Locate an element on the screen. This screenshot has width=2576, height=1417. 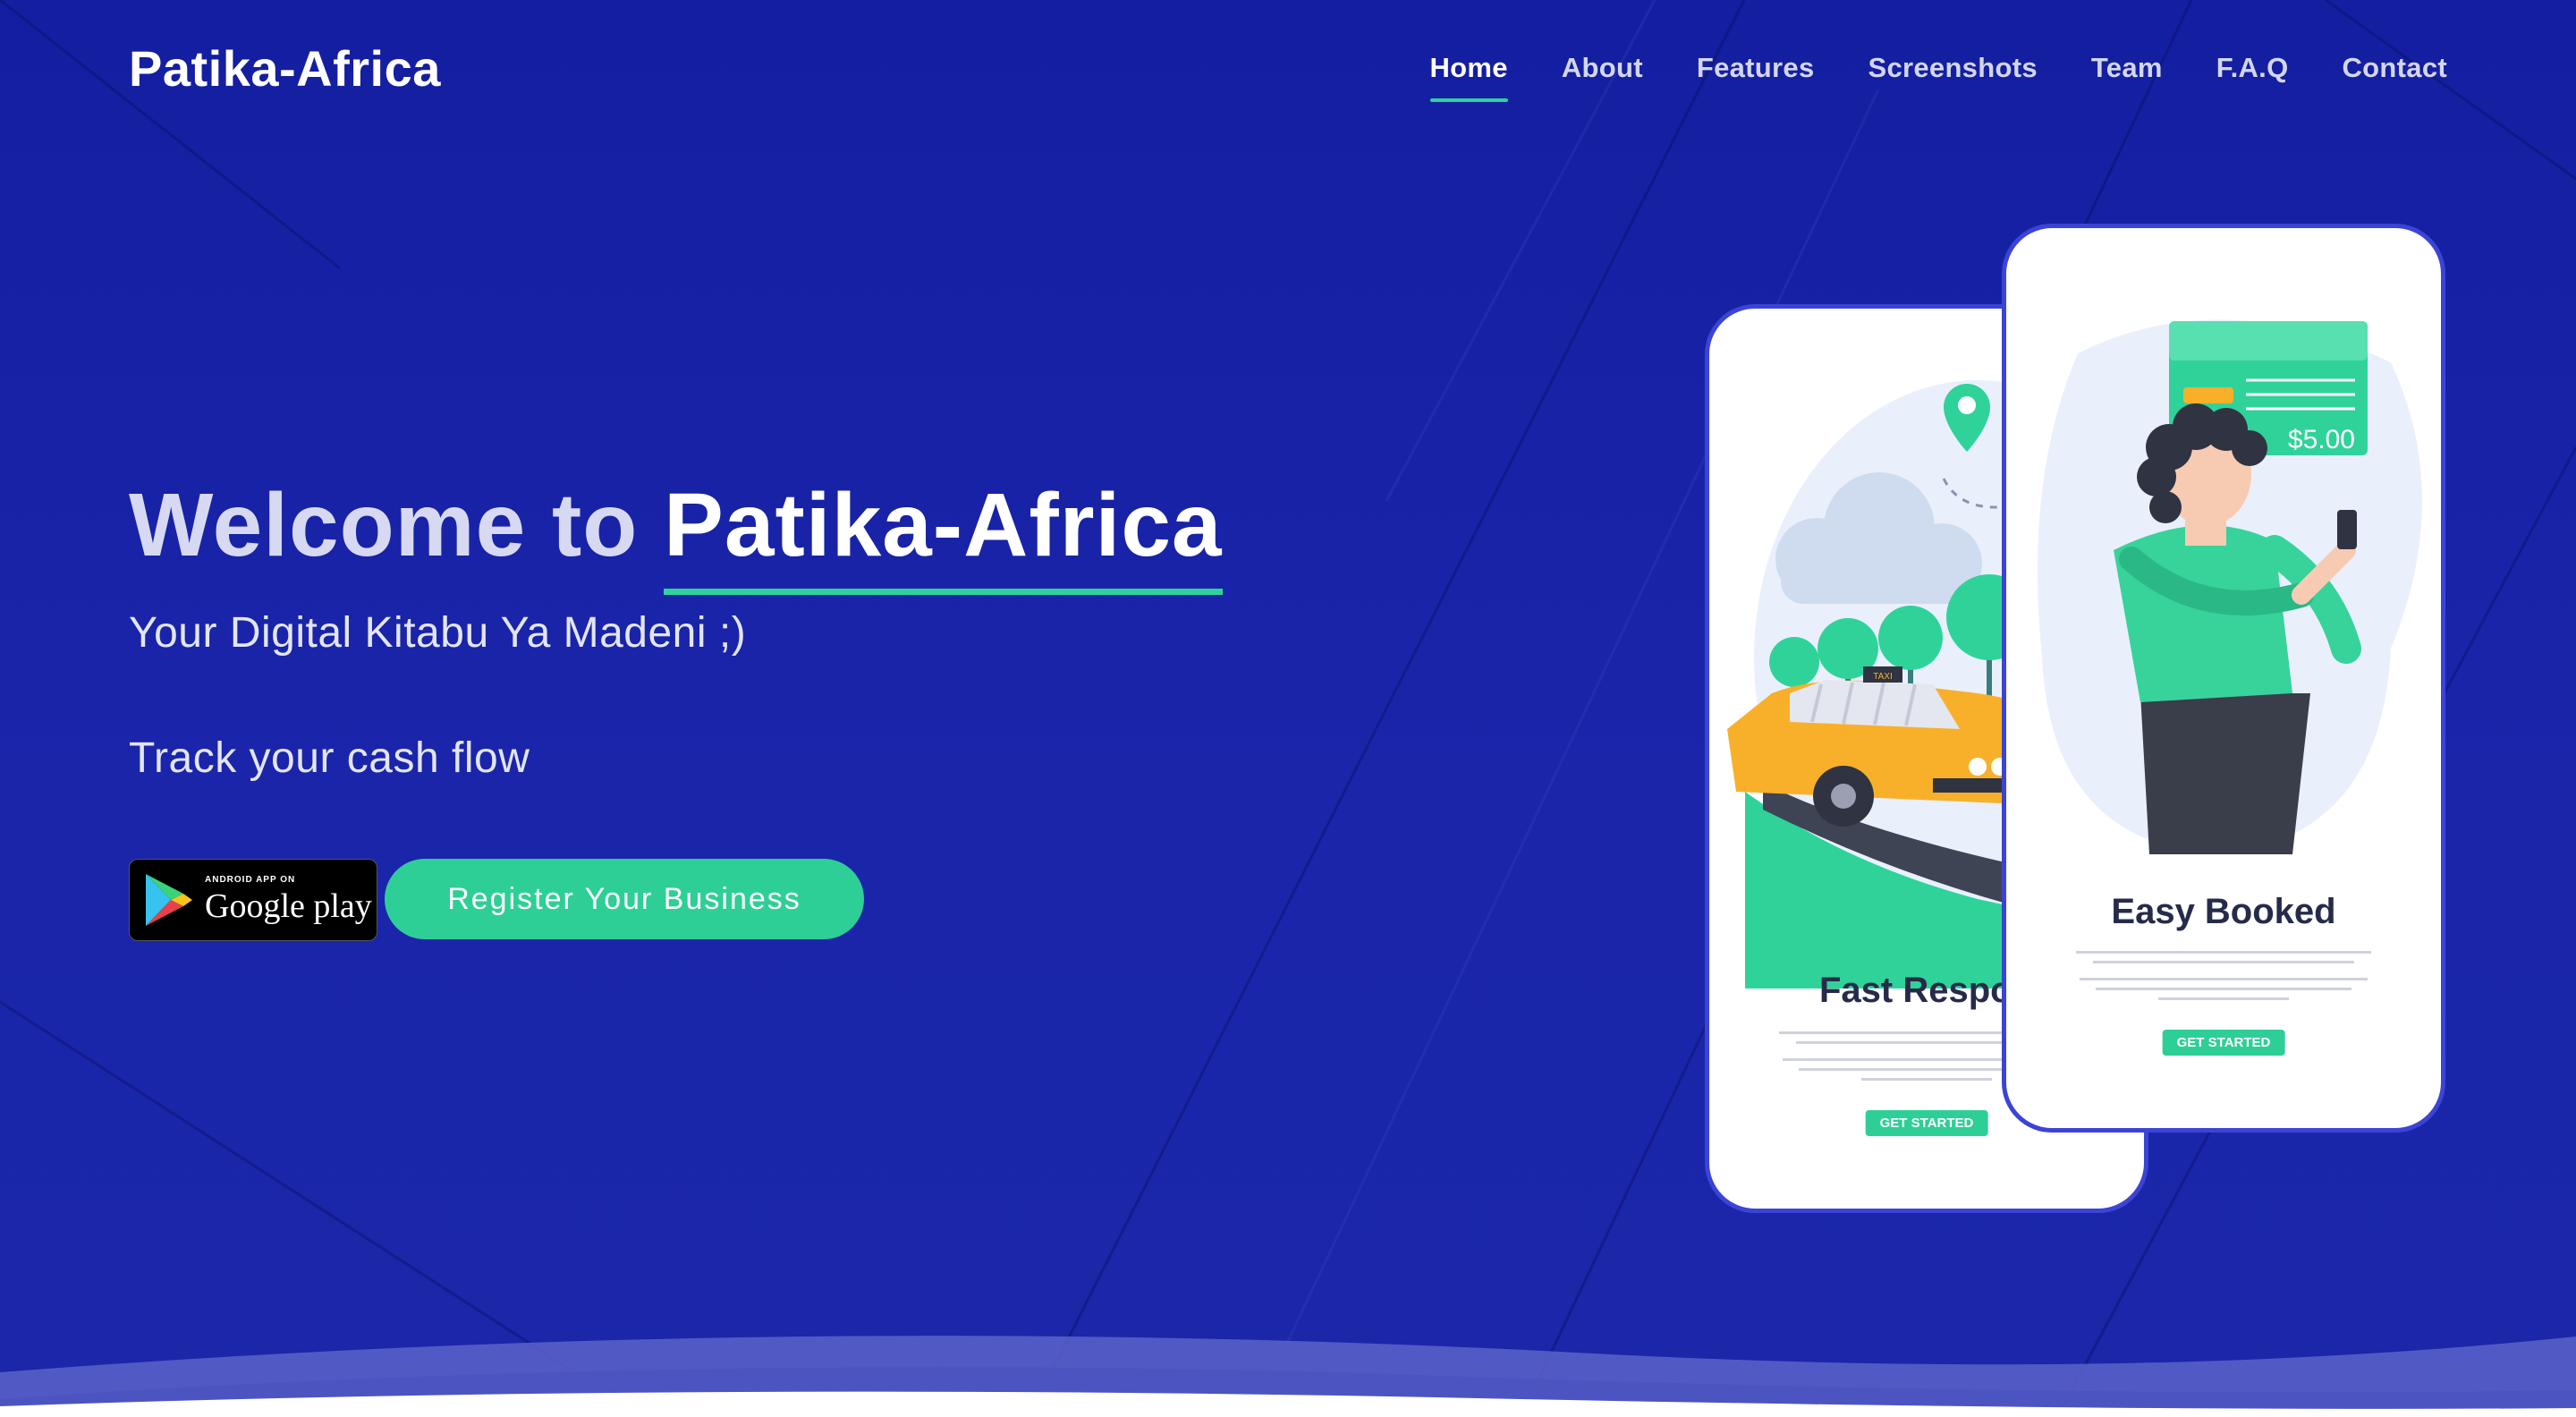
hero-title-accent: Patika-Africa is located at coordinates (943, 525).